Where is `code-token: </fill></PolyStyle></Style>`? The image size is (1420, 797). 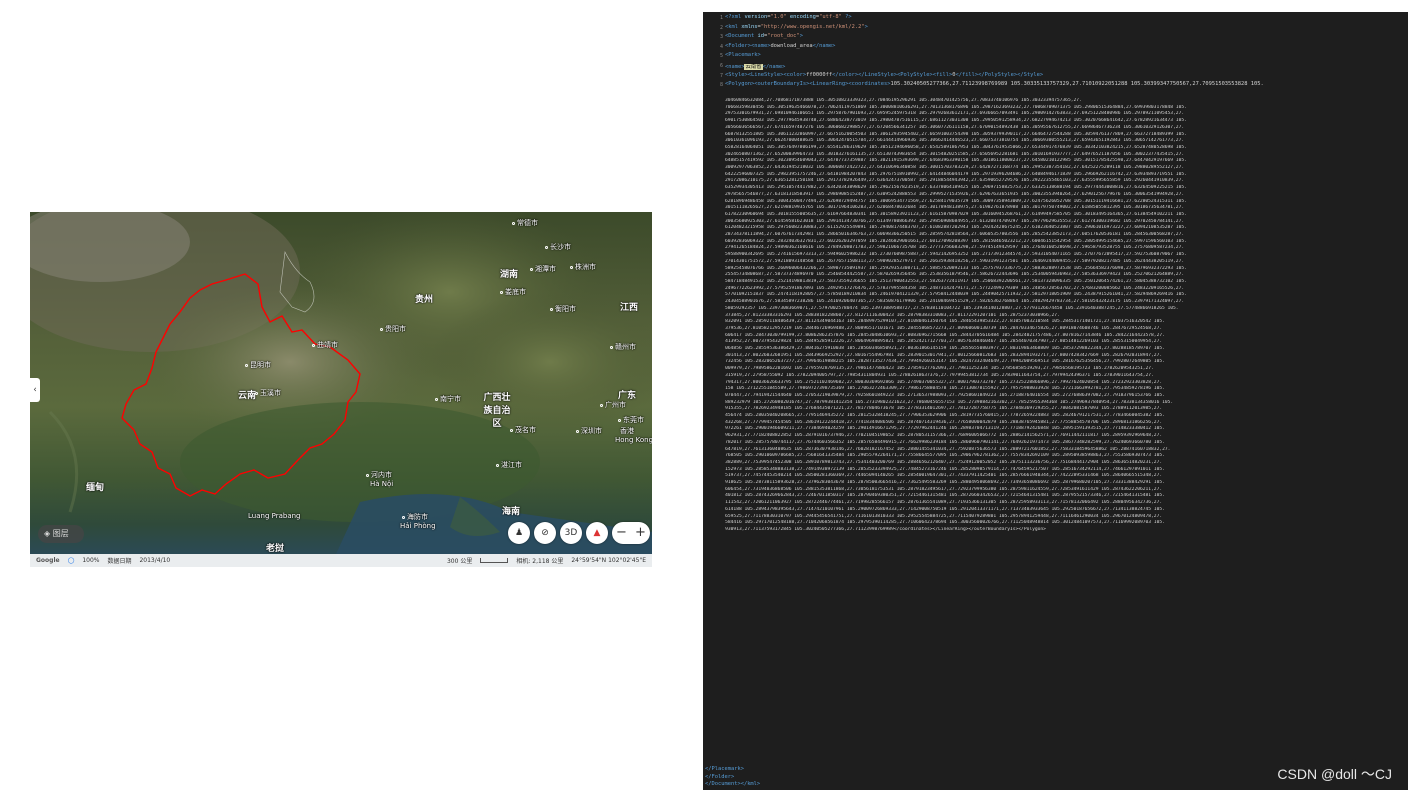
code-token: </fill></PolyStyle></Style> is located at coordinates (999, 74).